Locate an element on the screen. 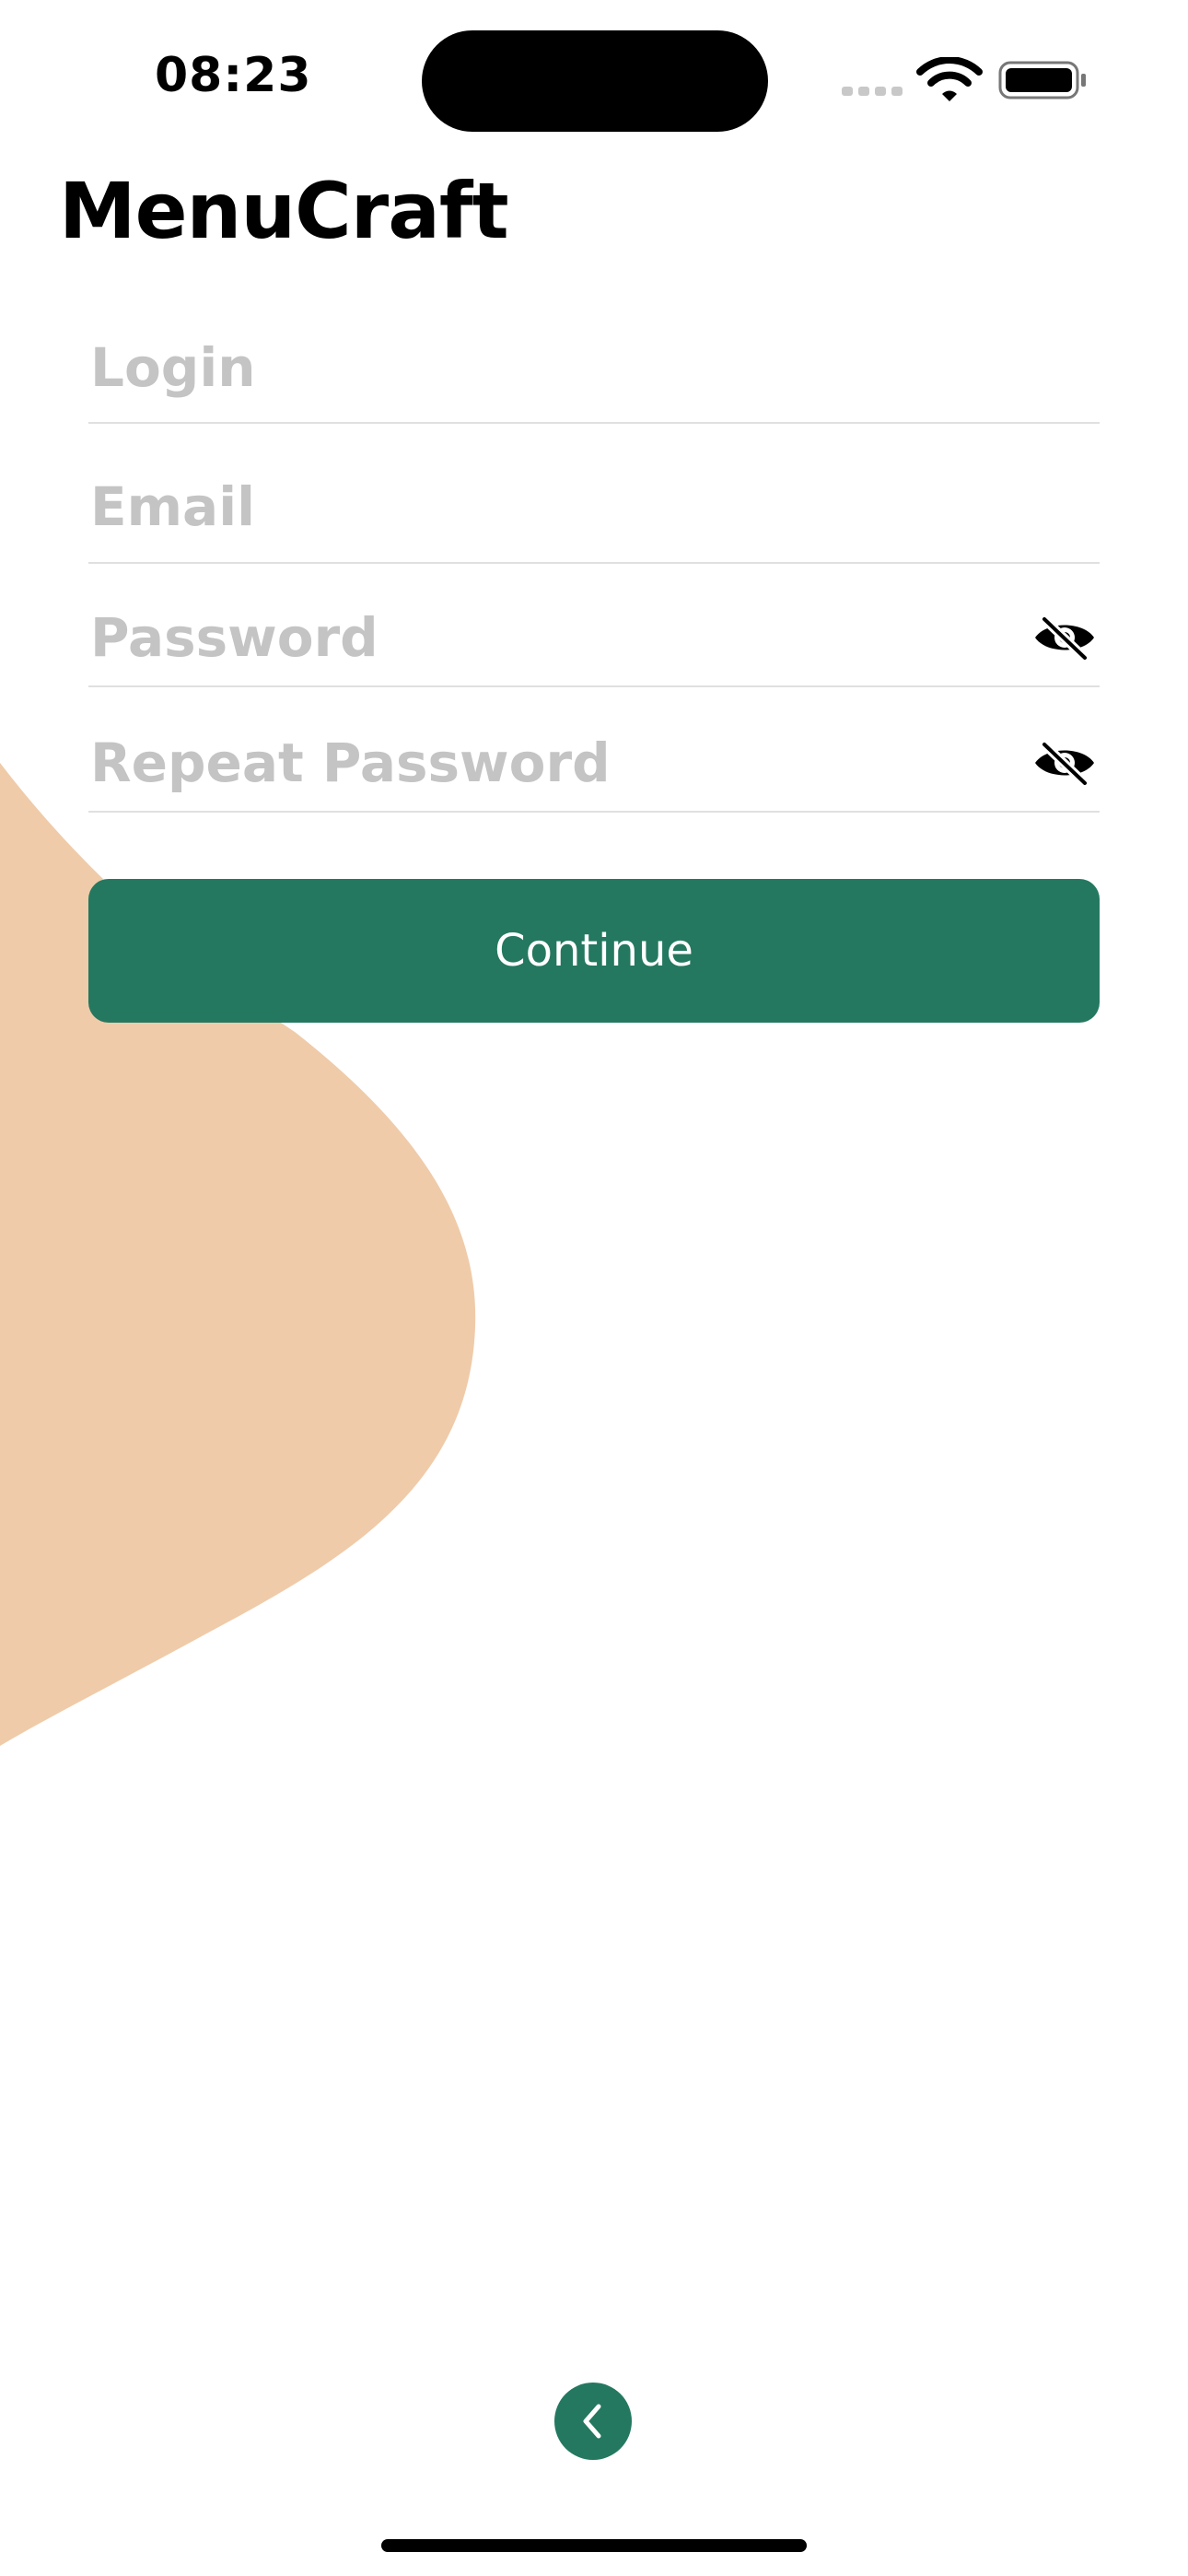 This screenshot has height=2576, width=1188. chevron-left-icon is located at coordinates (592, 2421).